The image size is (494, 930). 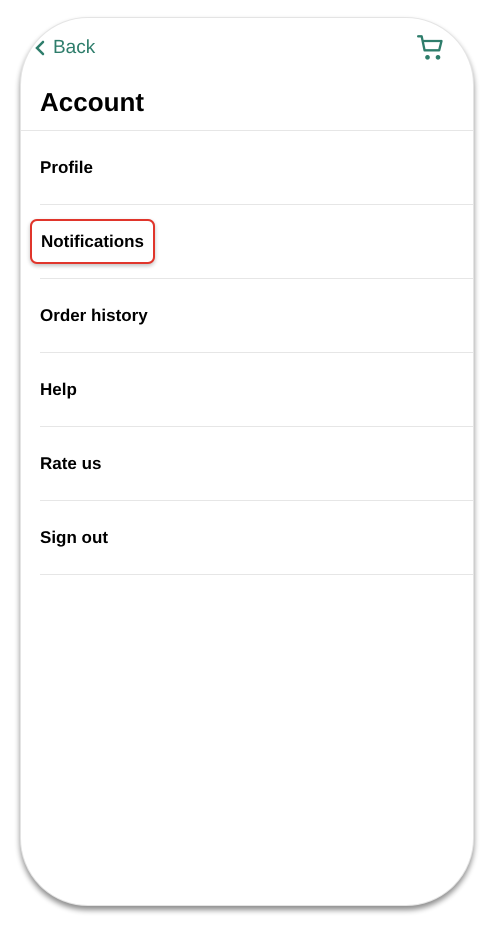 I want to click on menu-item: Help, so click(x=58, y=389).